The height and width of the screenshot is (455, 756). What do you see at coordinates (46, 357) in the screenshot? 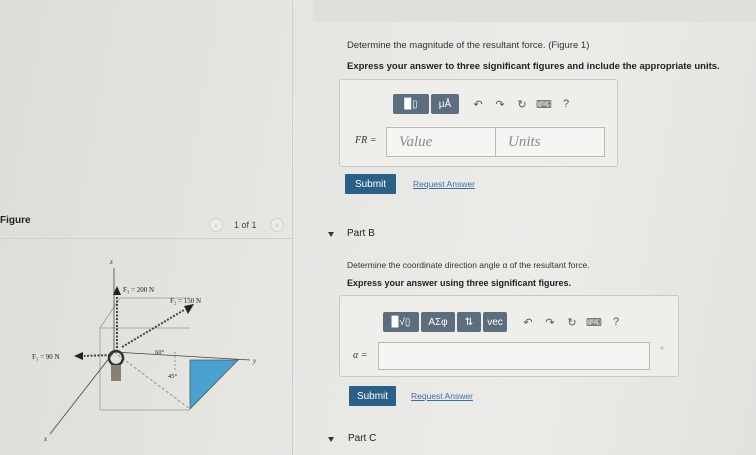
I see `f1-label: F₁ = 90 N` at bounding box center [46, 357].